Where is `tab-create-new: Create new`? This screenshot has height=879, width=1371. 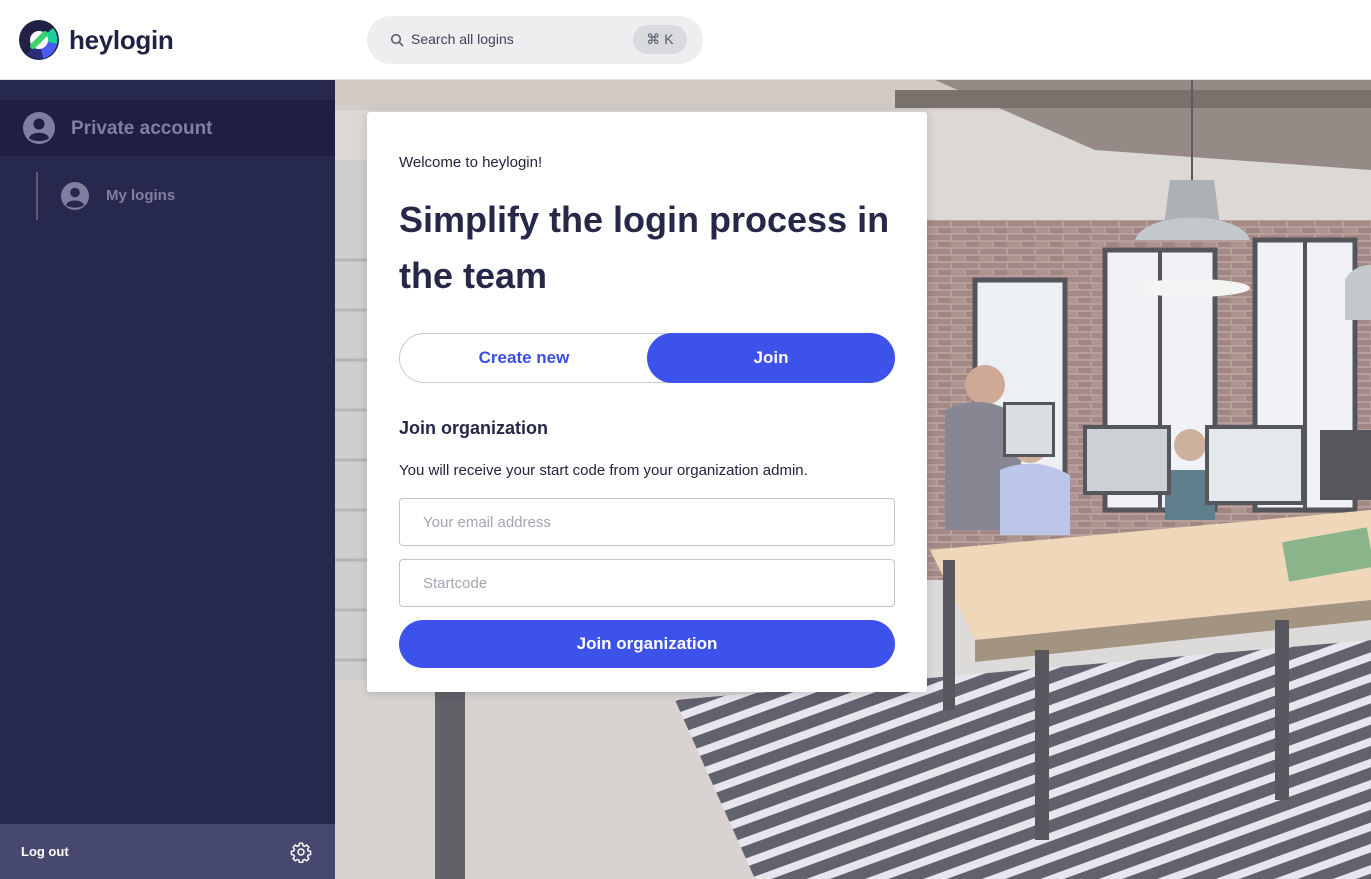
tab-create-new: Create new is located at coordinates (524, 358).